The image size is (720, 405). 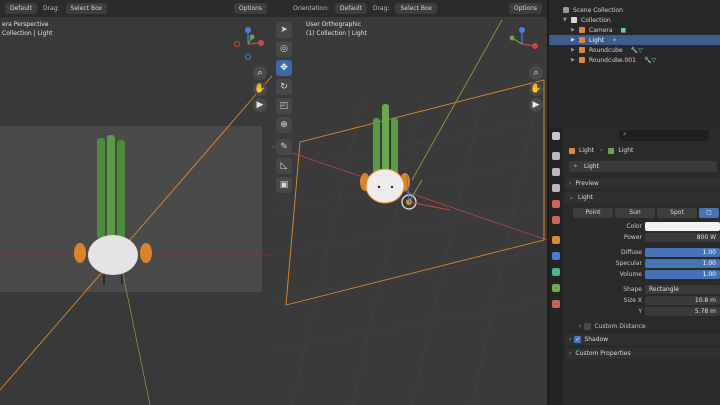 I want to click on texture-tab-icon, so click(x=556, y=304).